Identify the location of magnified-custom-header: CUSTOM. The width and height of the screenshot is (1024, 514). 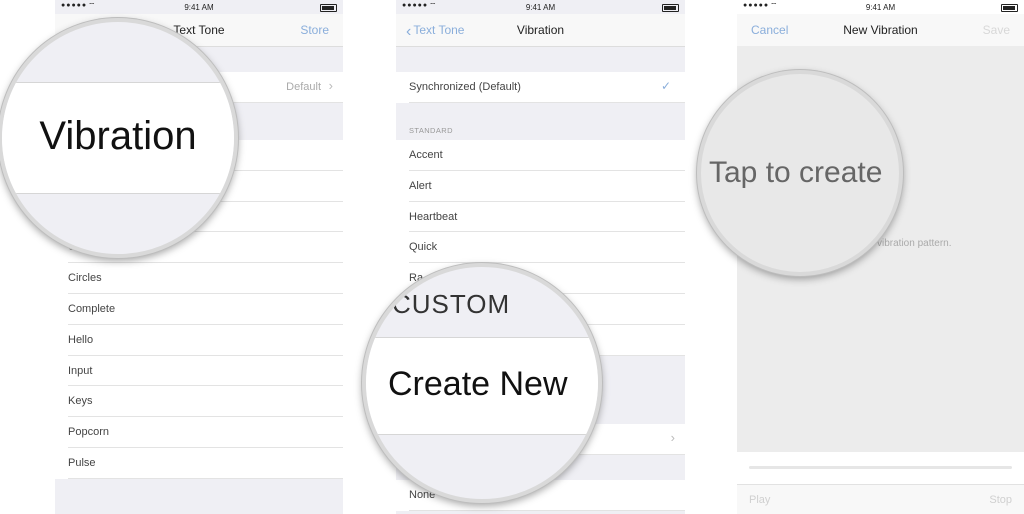
(451, 304).